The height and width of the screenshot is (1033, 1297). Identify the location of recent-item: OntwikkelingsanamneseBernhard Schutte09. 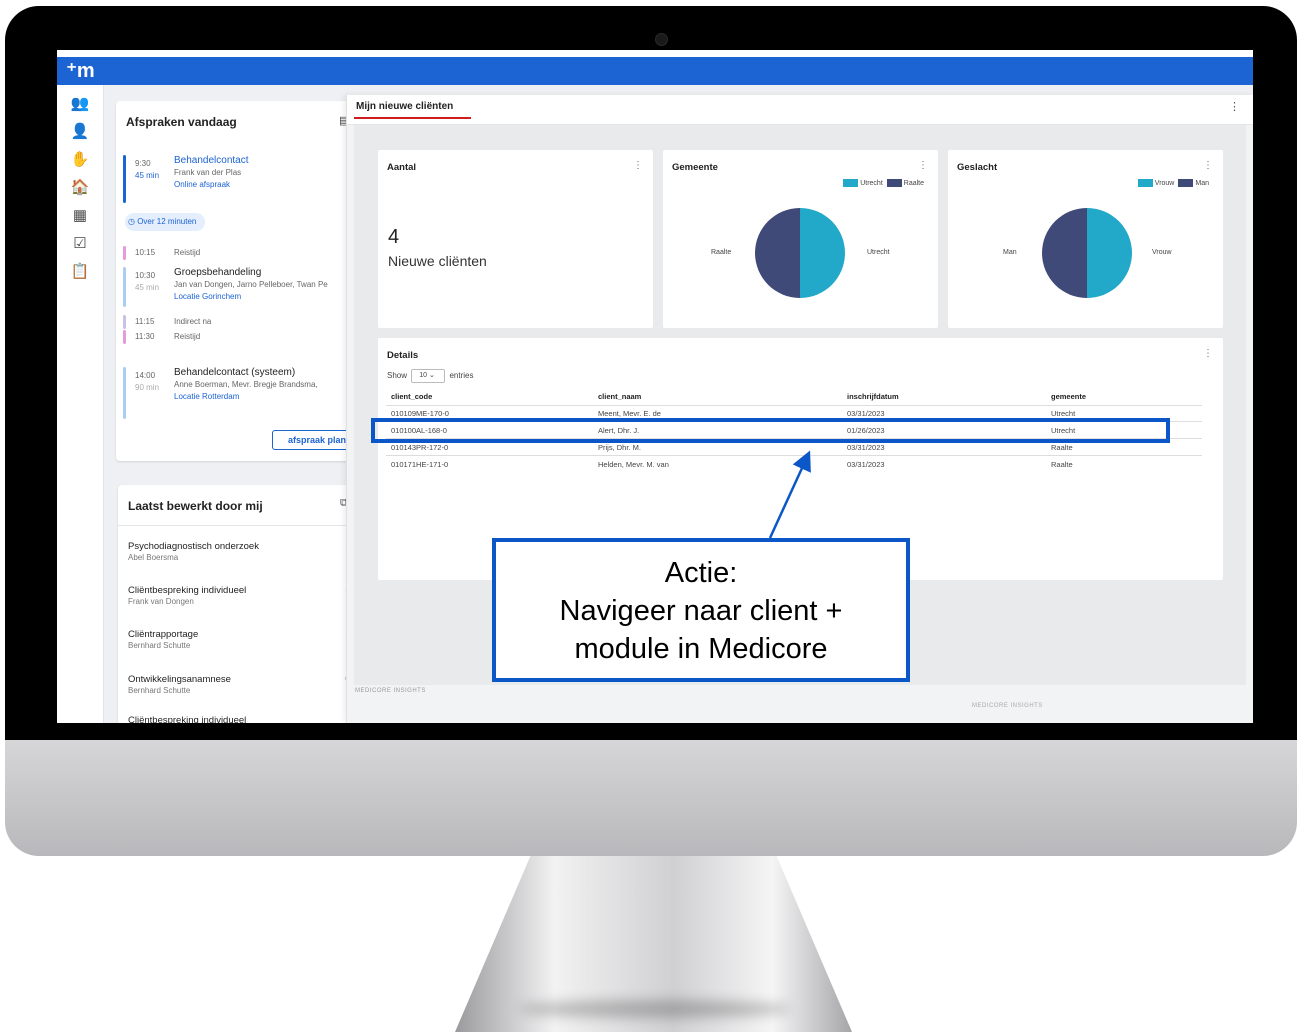
(240, 684).